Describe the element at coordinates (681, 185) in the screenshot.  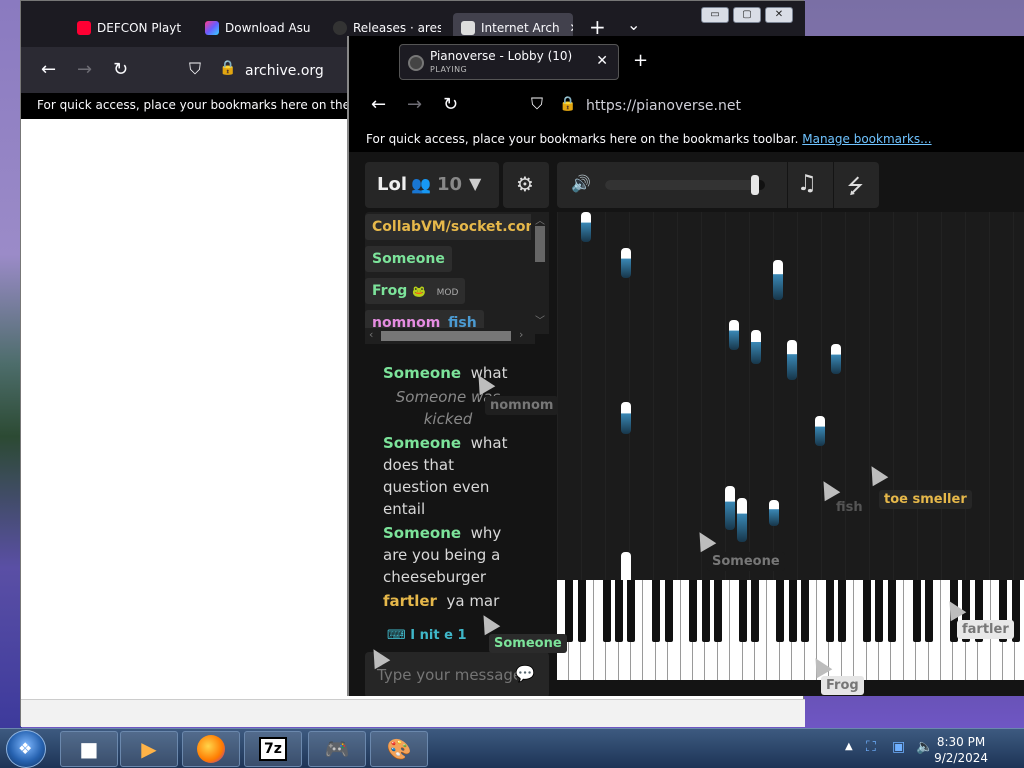
I see `volume-fill` at that location.